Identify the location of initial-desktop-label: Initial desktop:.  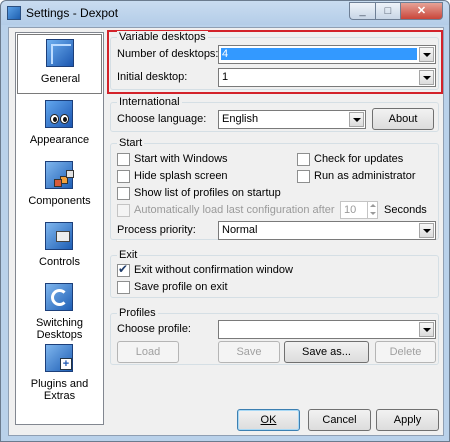
(152, 77).